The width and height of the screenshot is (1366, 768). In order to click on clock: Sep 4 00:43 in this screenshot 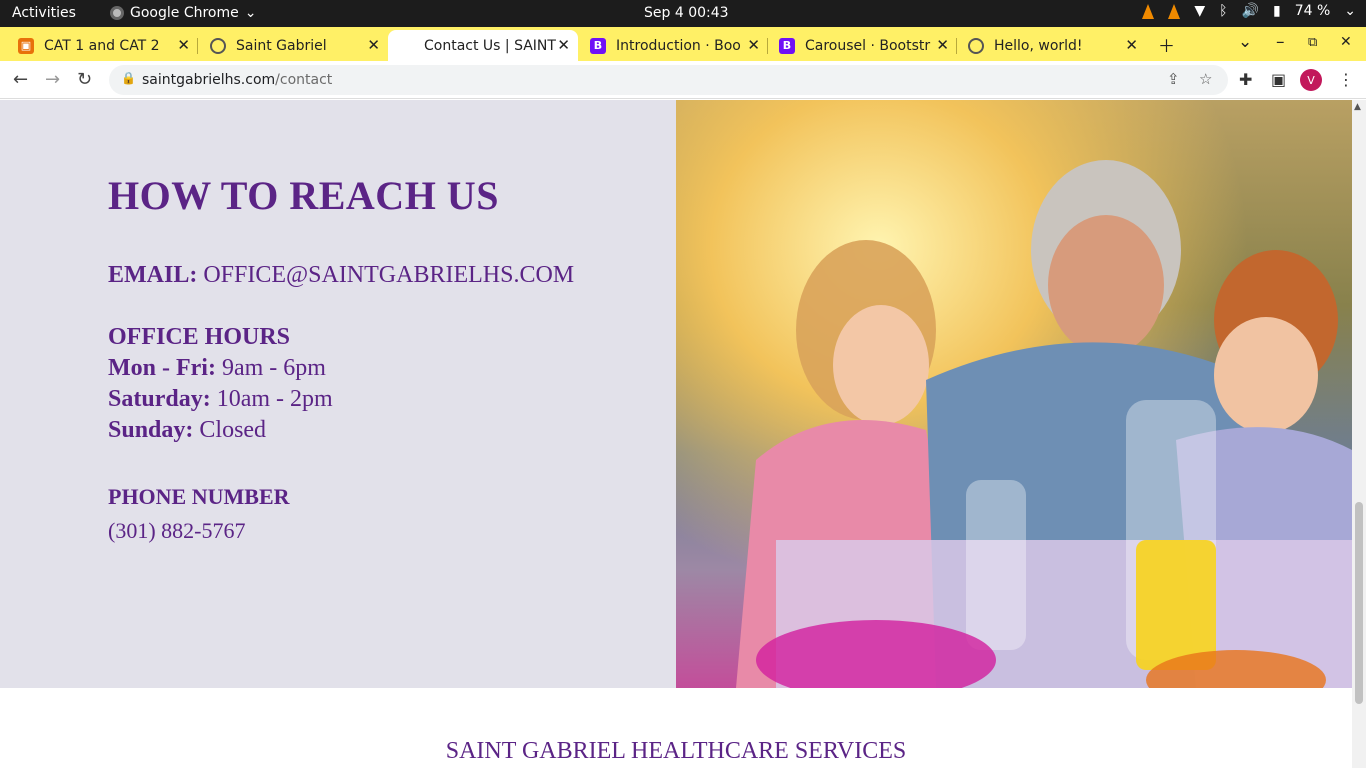, I will do `click(686, 13)`.